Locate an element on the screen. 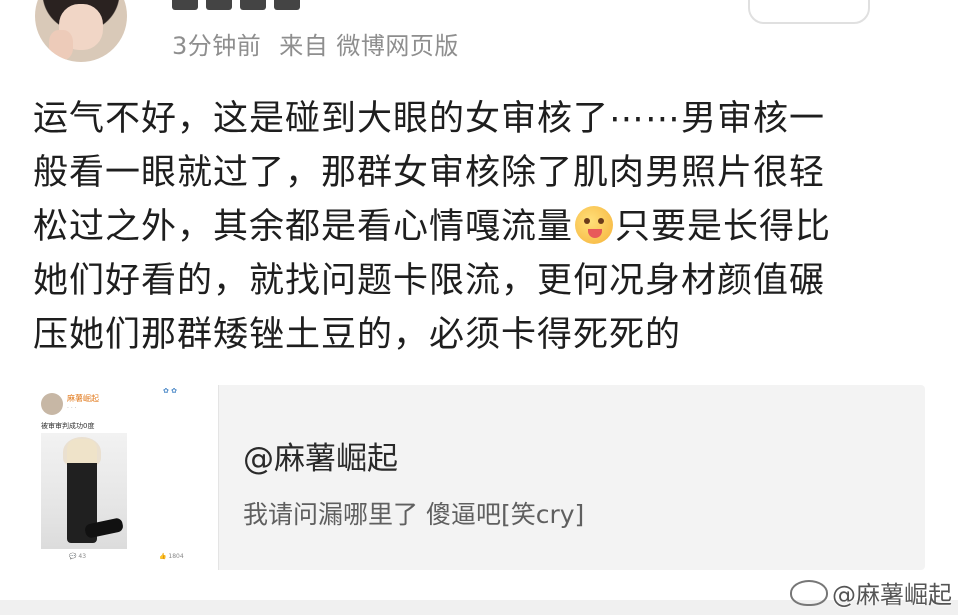 The width and height of the screenshot is (958, 615). thumb-avatar is located at coordinates (52, 404).